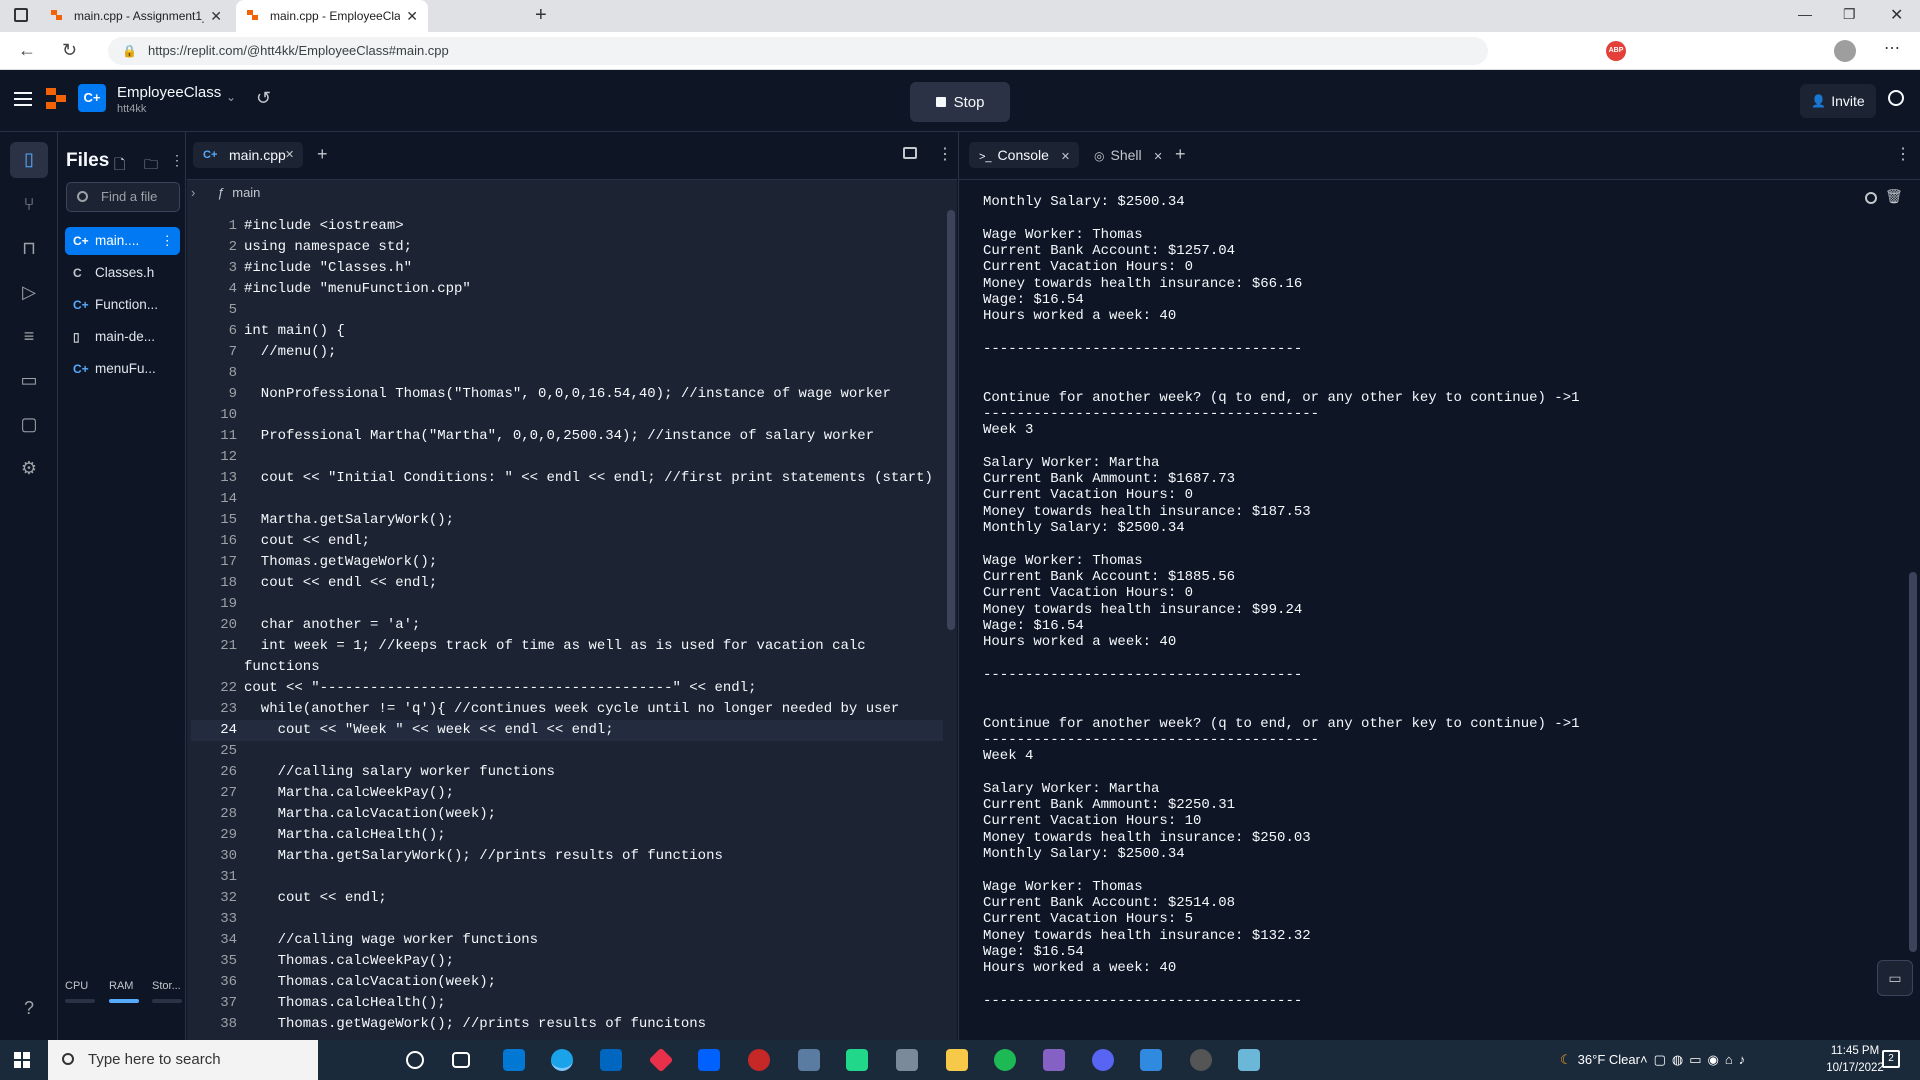 This screenshot has height=1080, width=1920. I want to click on stop-button: Stop, so click(960, 102).